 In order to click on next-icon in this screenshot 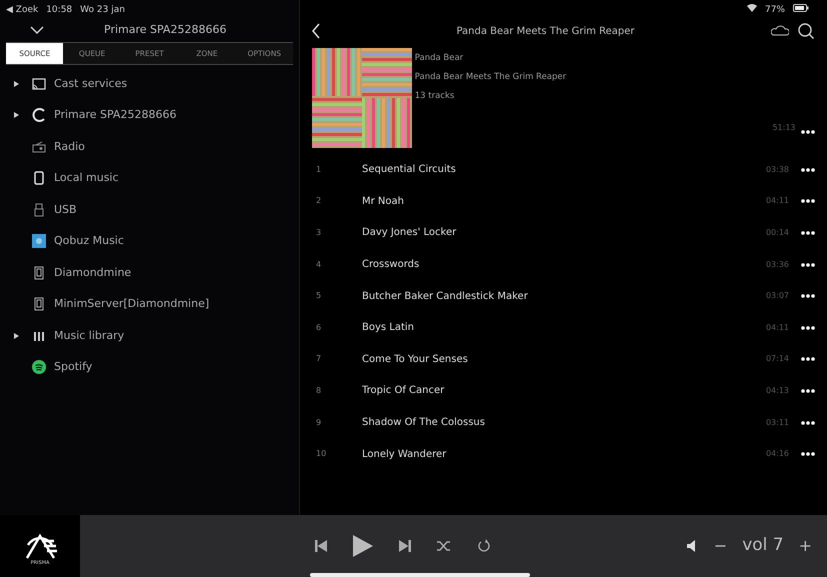, I will do `click(405, 546)`.